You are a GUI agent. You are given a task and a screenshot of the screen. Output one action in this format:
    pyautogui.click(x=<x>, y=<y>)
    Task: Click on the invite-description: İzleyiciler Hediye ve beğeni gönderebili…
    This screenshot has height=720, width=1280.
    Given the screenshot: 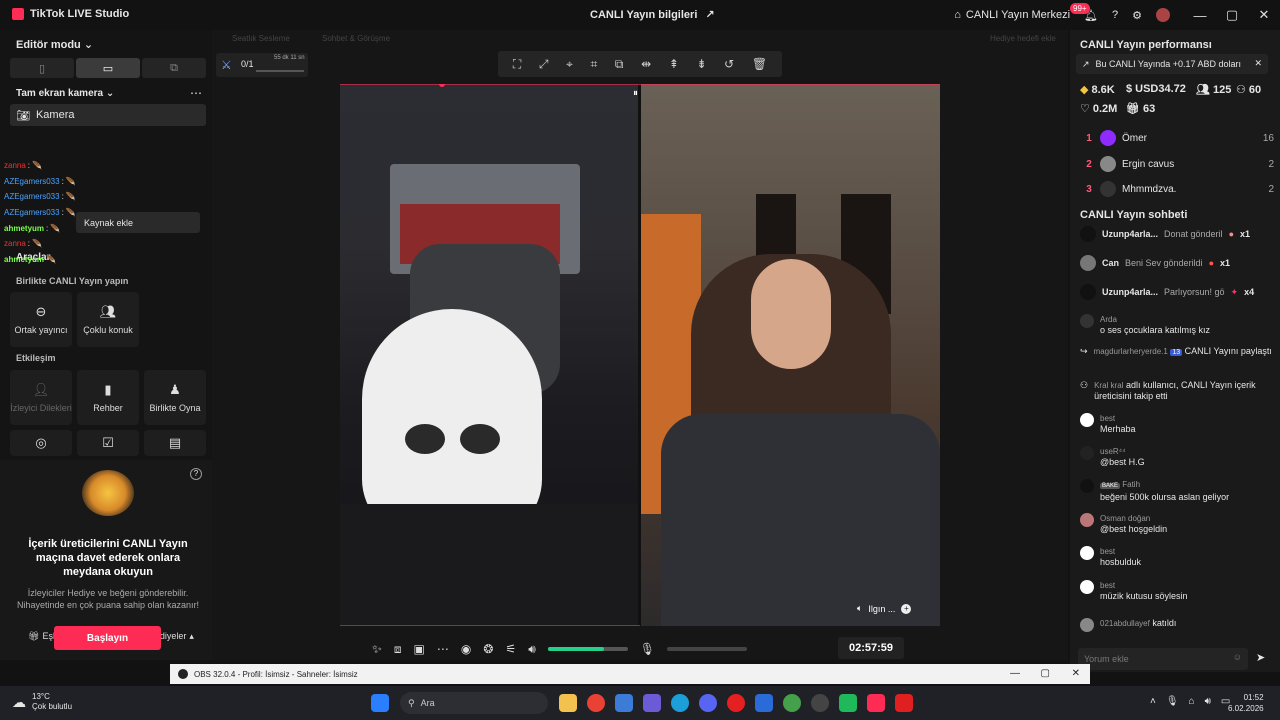 What is the action you would take?
    pyautogui.click(x=108, y=599)
    